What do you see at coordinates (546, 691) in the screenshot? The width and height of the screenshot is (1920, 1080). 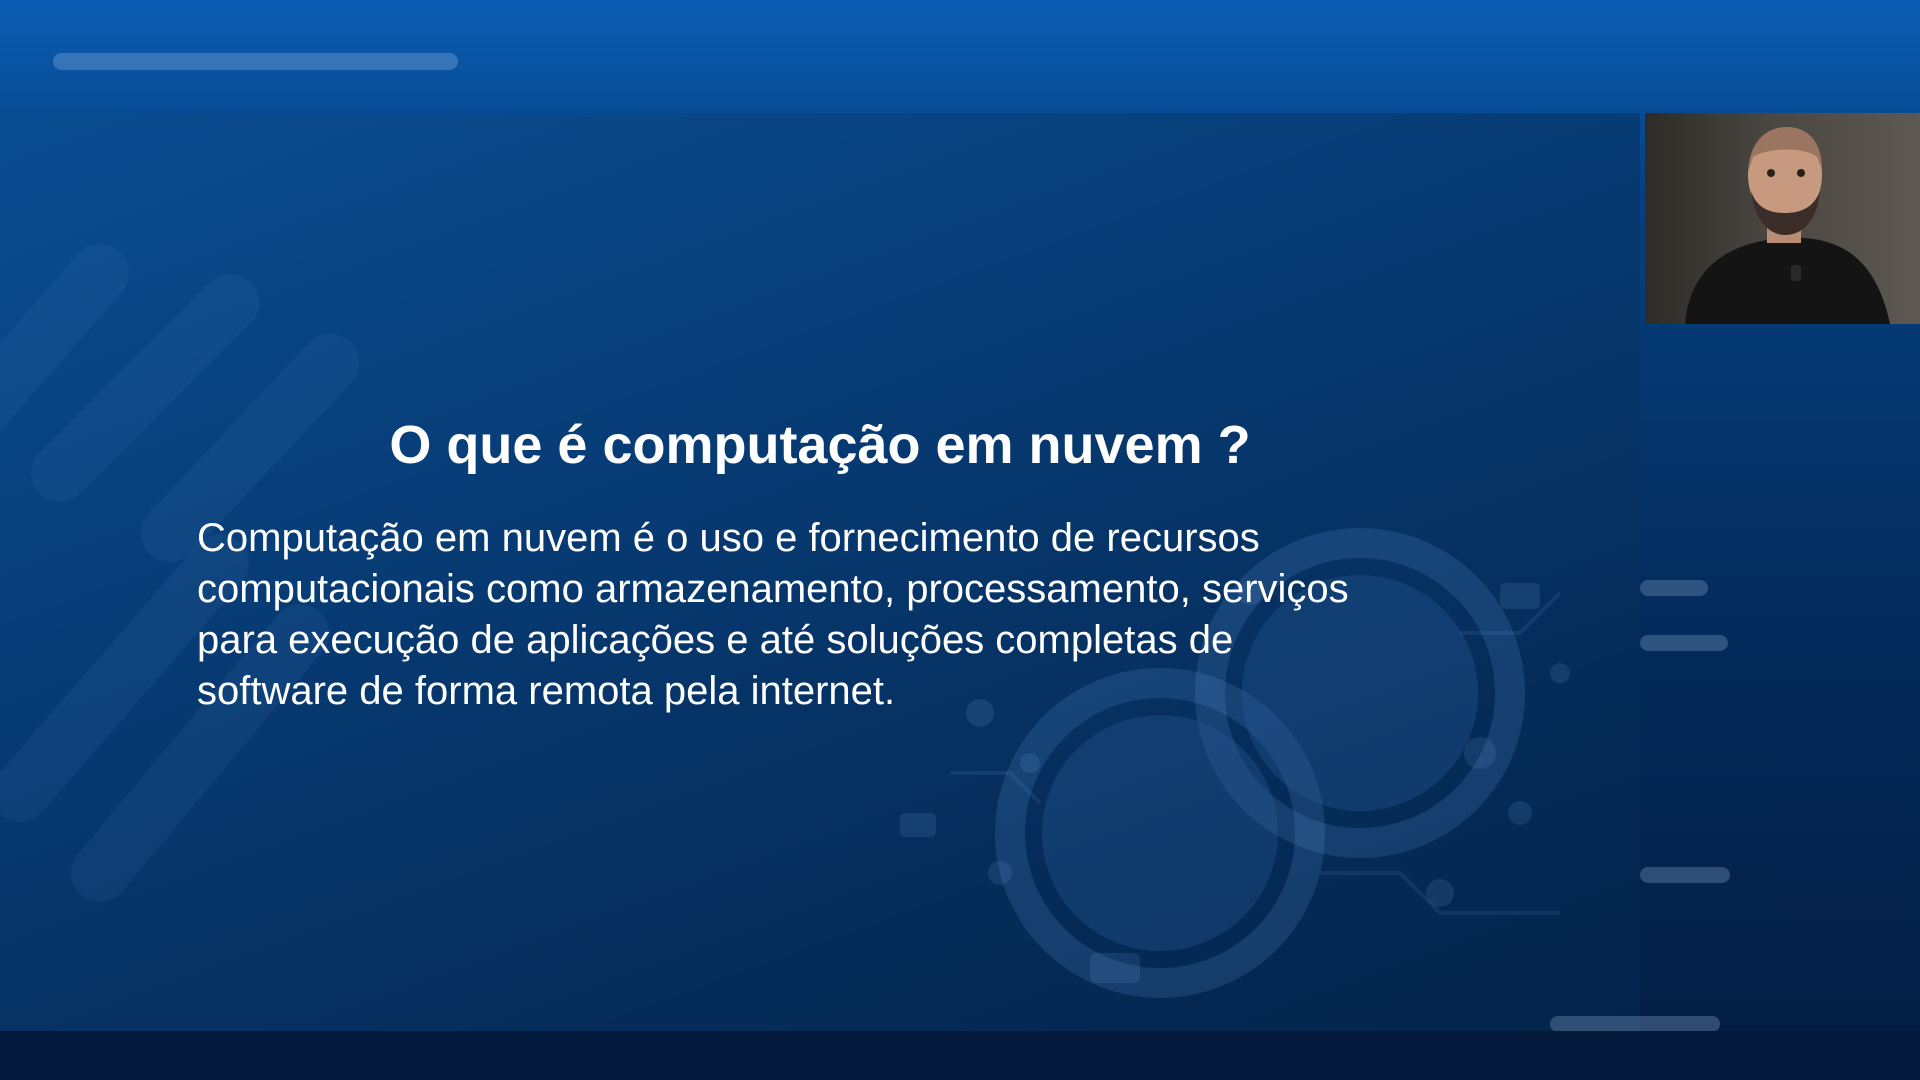 I see `slide-body-line: software de forma remota pela internet.` at bounding box center [546, 691].